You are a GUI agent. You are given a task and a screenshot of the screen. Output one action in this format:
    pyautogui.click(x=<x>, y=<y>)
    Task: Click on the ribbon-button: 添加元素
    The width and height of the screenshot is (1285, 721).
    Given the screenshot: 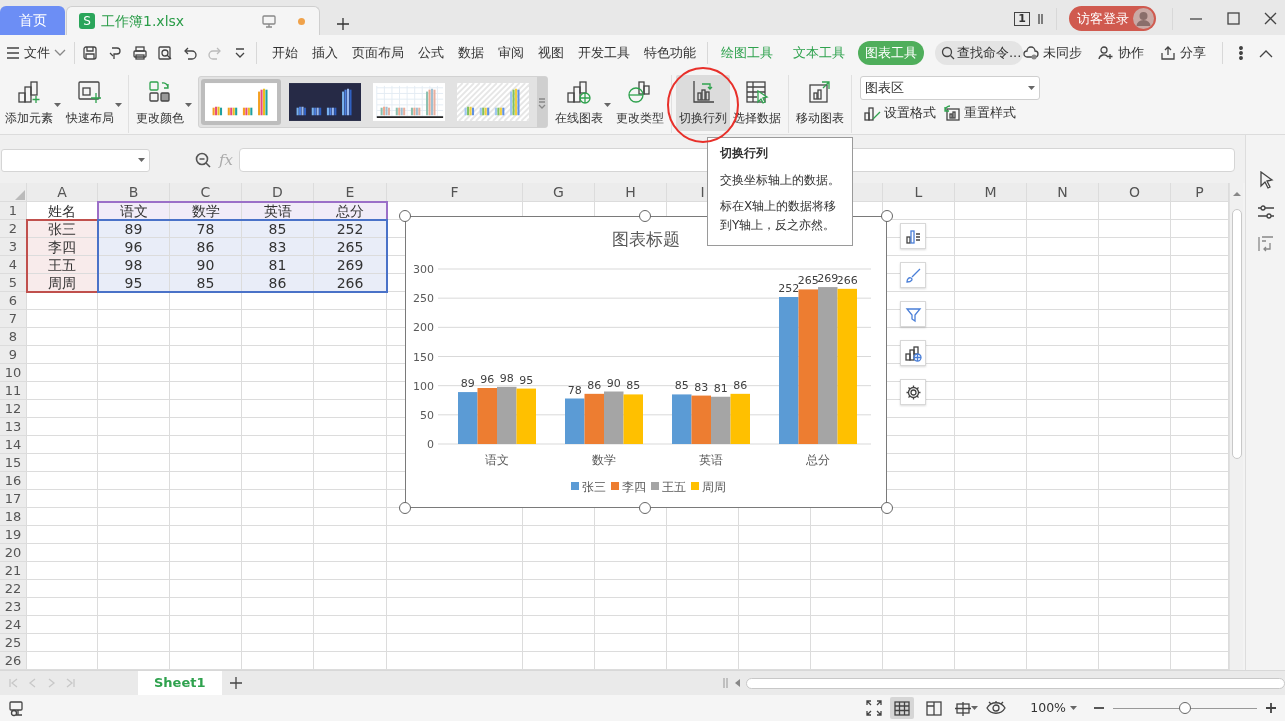 What is the action you would take?
    pyautogui.click(x=32, y=103)
    